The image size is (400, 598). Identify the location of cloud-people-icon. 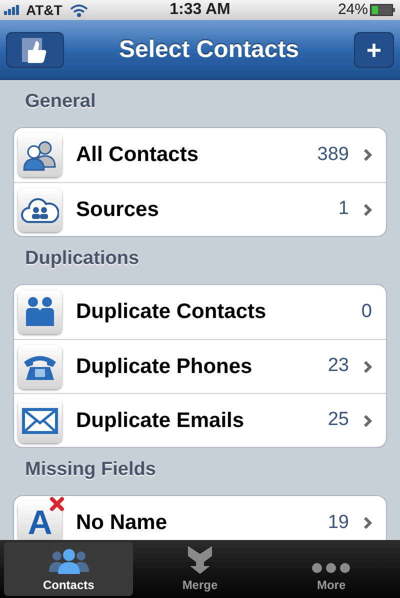
(40, 210).